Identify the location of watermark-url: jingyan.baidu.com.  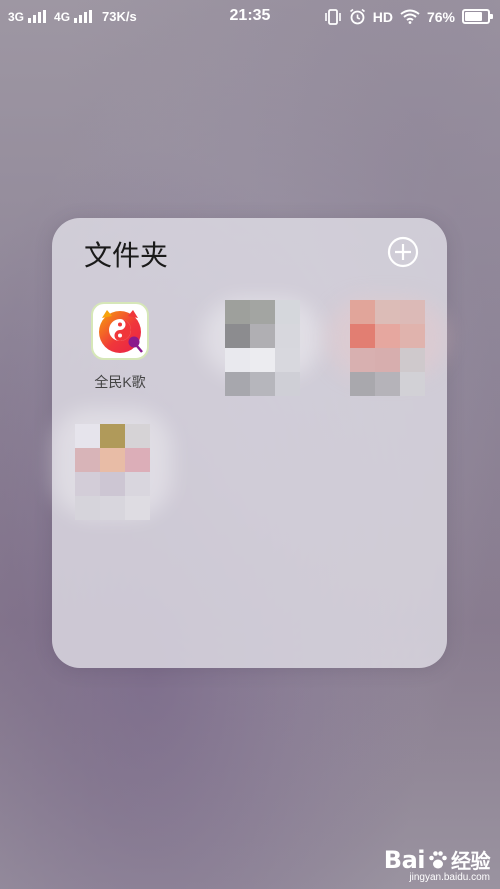
(449, 877).